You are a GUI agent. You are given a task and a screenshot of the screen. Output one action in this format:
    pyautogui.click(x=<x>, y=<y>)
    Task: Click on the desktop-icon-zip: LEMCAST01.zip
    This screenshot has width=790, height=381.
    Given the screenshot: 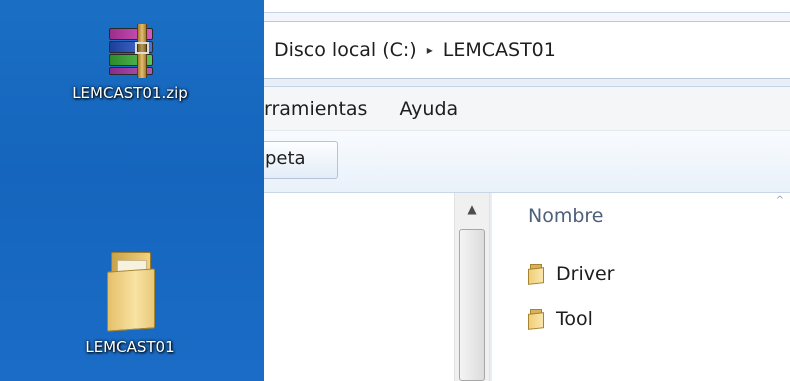 What is the action you would take?
    pyautogui.click(x=130, y=62)
    